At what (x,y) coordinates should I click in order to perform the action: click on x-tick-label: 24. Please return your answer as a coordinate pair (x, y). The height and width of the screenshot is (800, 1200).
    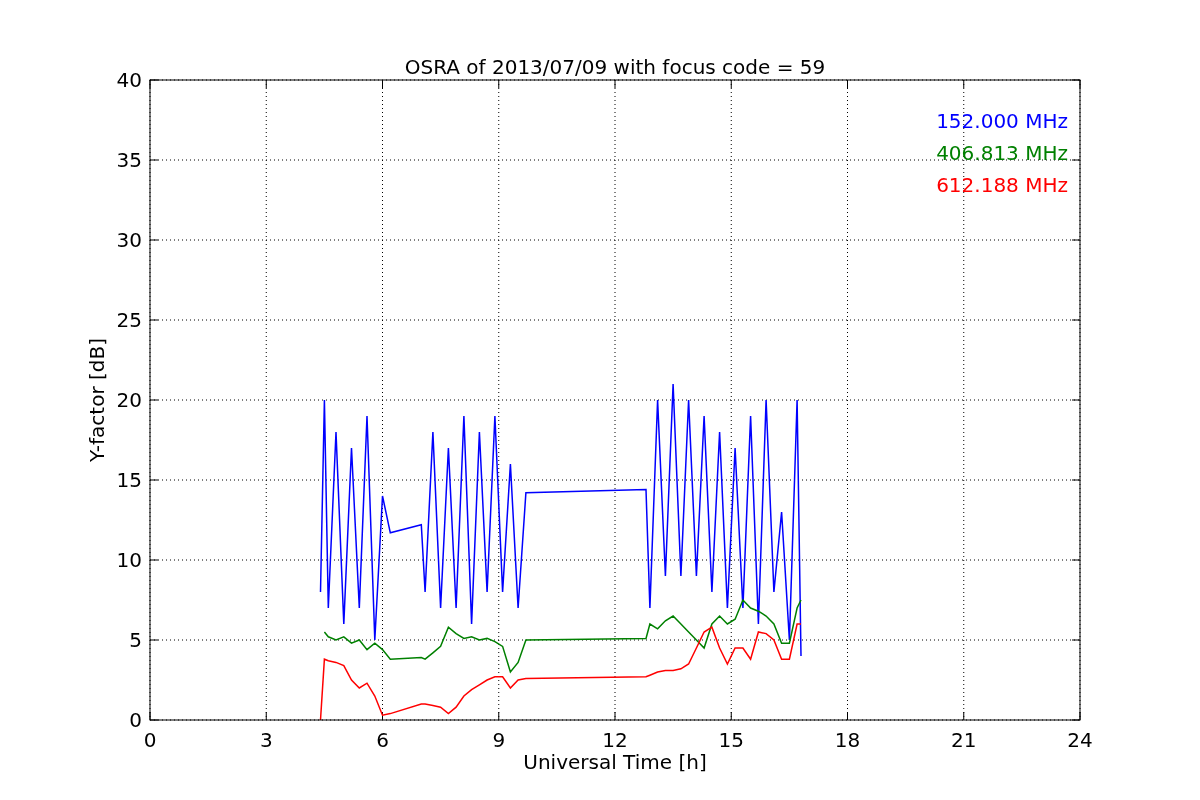
    Looking at the image, I should click on (1080, 740).